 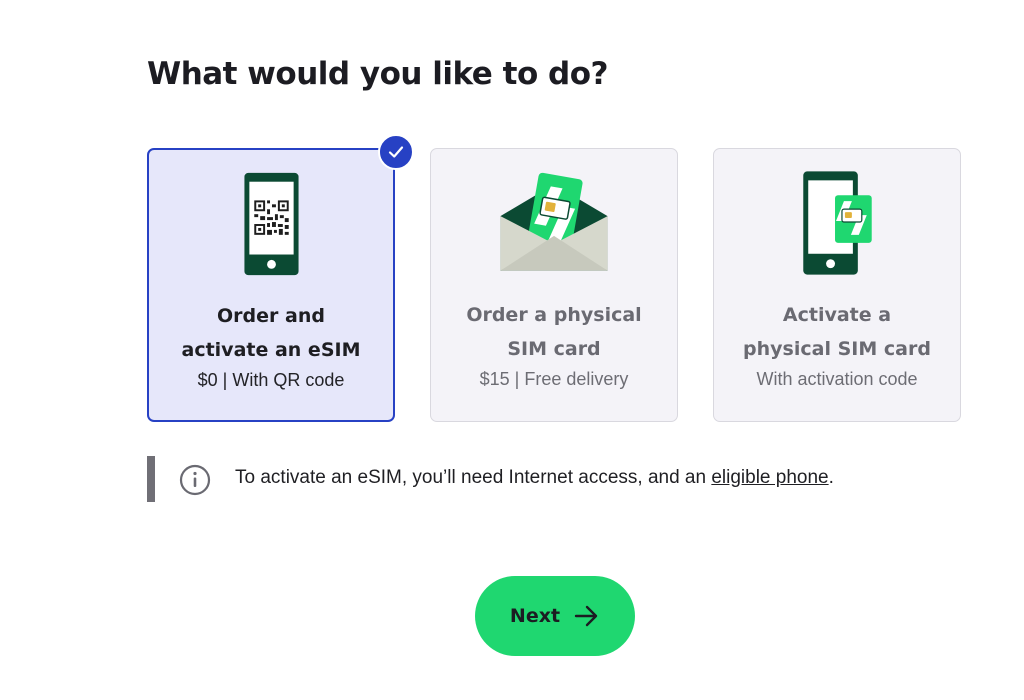 I want to click on next-button: Next, so click(x=555, y=616).